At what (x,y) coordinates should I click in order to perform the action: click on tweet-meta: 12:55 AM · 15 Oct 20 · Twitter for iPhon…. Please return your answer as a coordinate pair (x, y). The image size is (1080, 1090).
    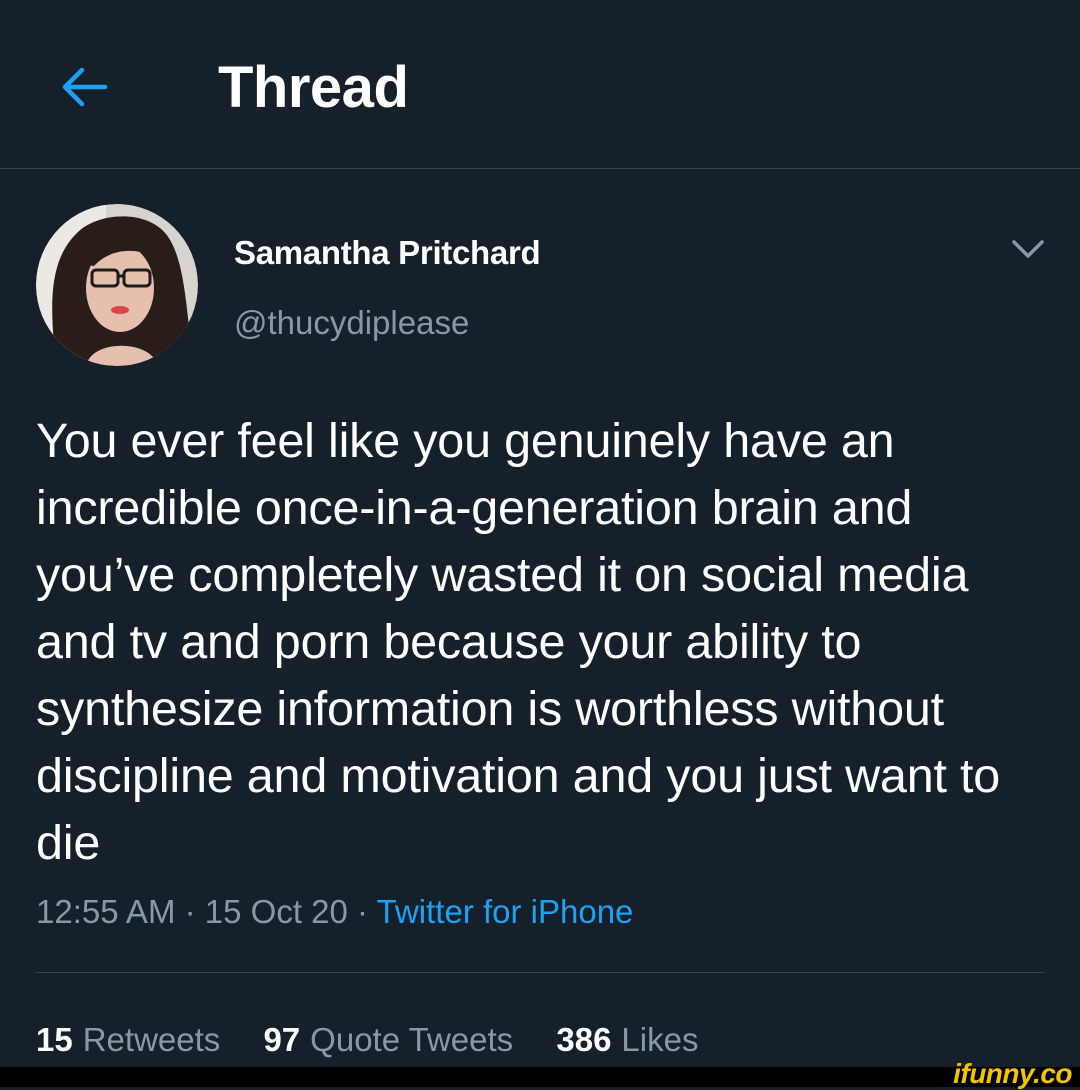
    Looking at the image, I should click on (334, 912).